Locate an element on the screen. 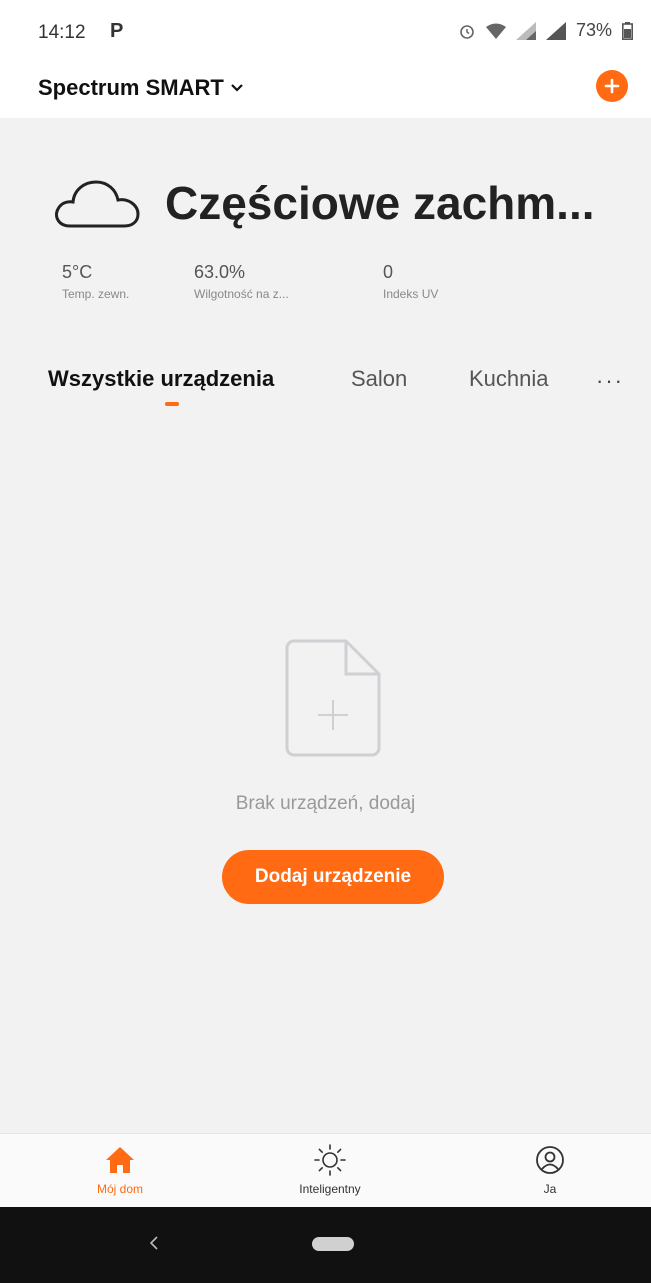  nav-my-home: Mój dom is located at coordinates (120, 1171).